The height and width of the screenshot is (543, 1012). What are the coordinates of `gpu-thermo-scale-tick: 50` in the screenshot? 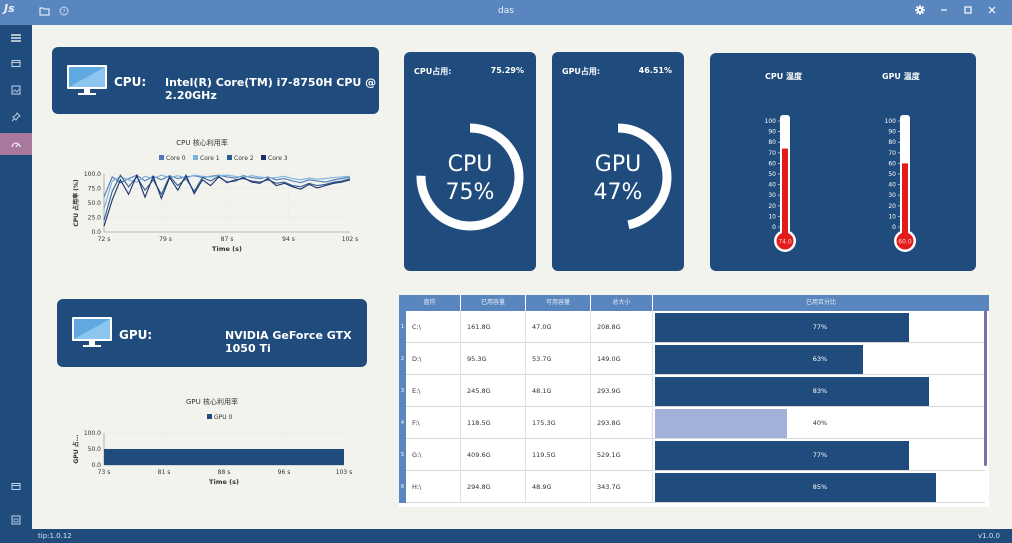 It's located at (892, 174).